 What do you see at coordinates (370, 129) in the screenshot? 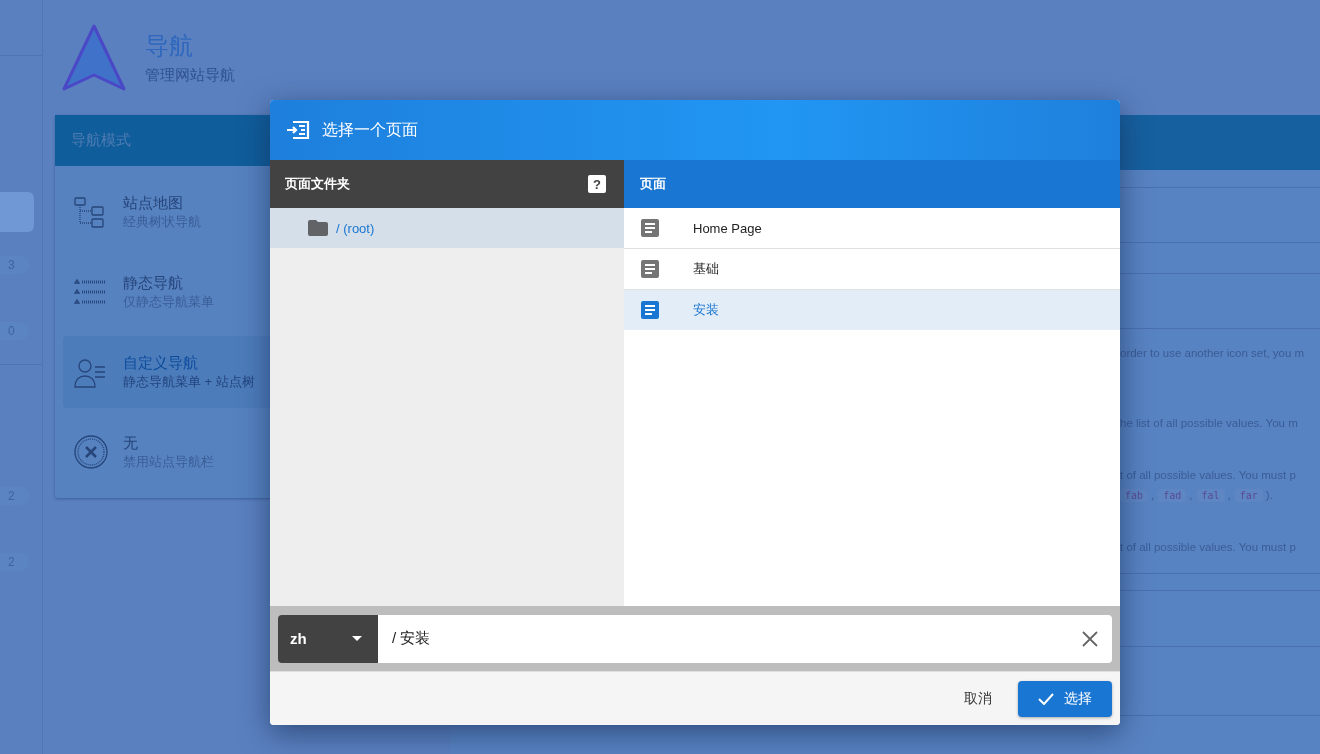
I see `dialog-title: 选择一个页面` at bounding box center [370, 129].